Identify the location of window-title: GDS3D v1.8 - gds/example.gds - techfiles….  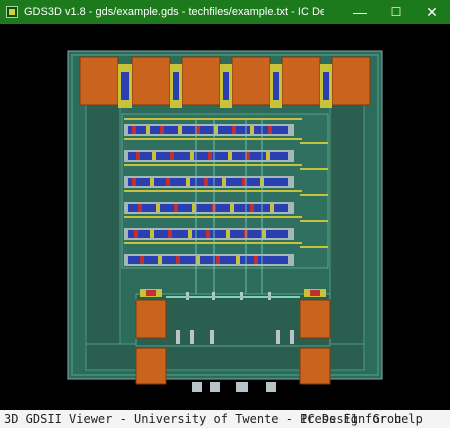
(174, 12).